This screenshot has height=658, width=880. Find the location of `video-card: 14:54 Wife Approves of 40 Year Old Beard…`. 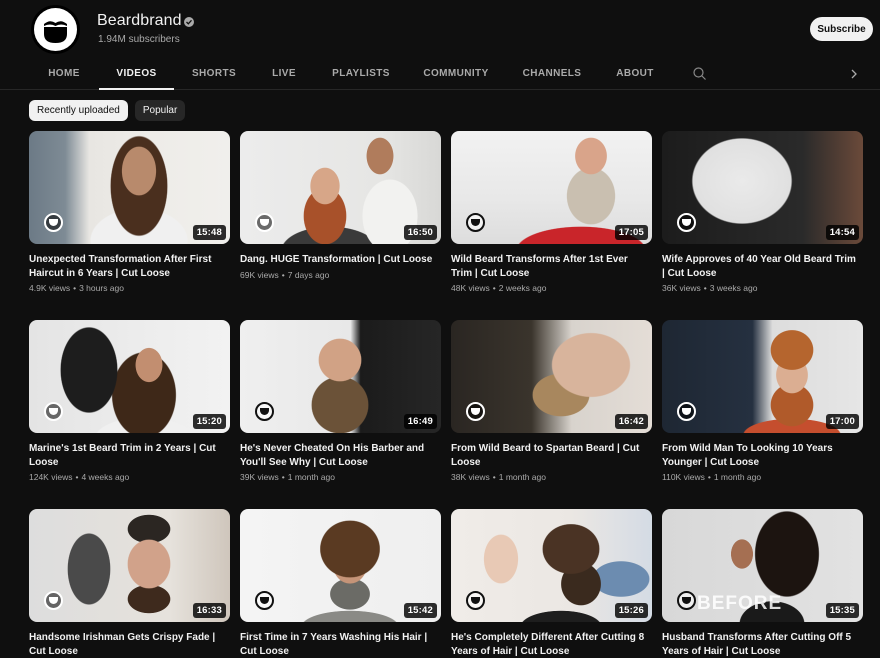

video-card: 14:54 Wife Approves of 40 Year Old Beard… is located at coordinates (762, 212).